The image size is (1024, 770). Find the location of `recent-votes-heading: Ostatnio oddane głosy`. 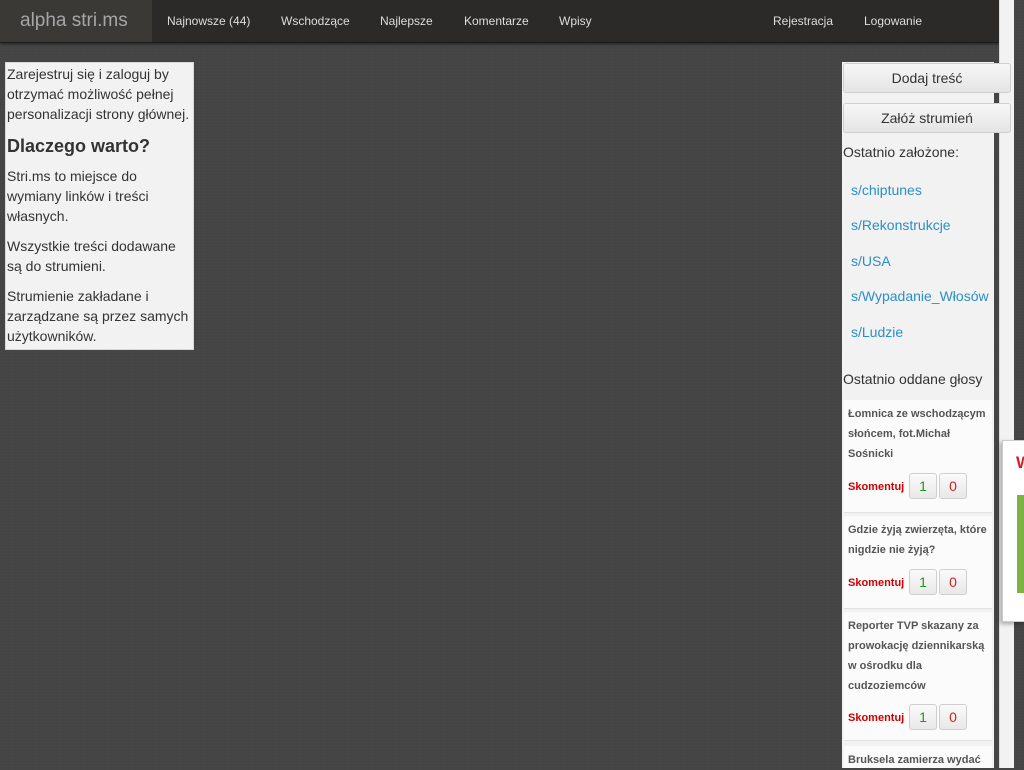

recent-votes-heading: Ostatnio oddane głosy is located at coordinates (913, 379).